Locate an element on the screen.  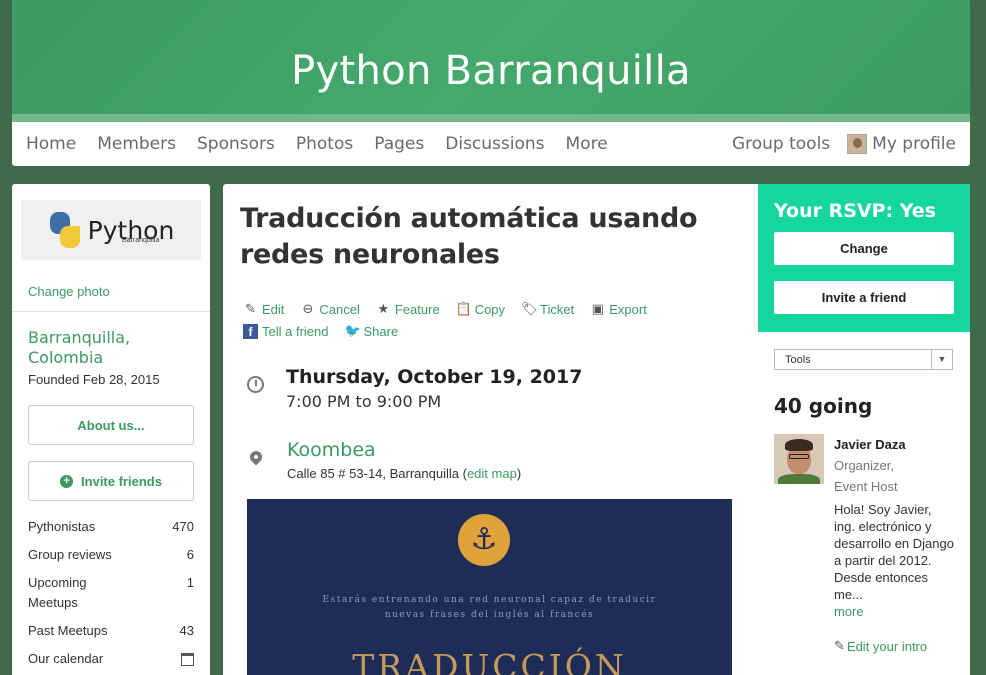
anchor-icon: ⚓ is located at coordinates (484, 540).